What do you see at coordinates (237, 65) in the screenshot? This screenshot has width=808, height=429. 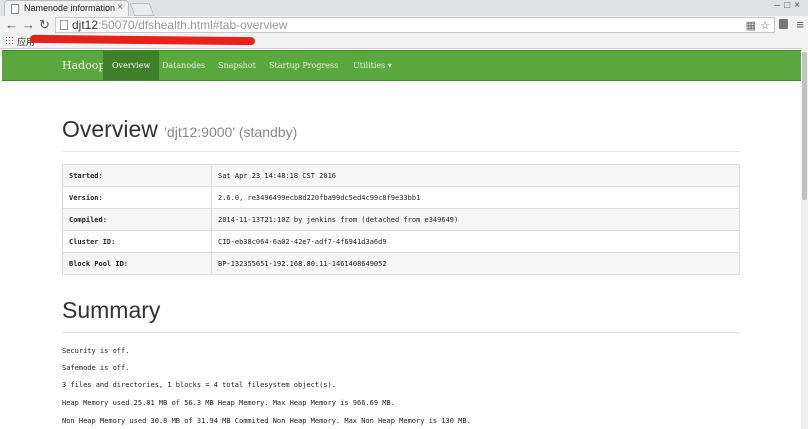 I see `nav-snapshot: Snapshot` at bounding box center [237, 65].